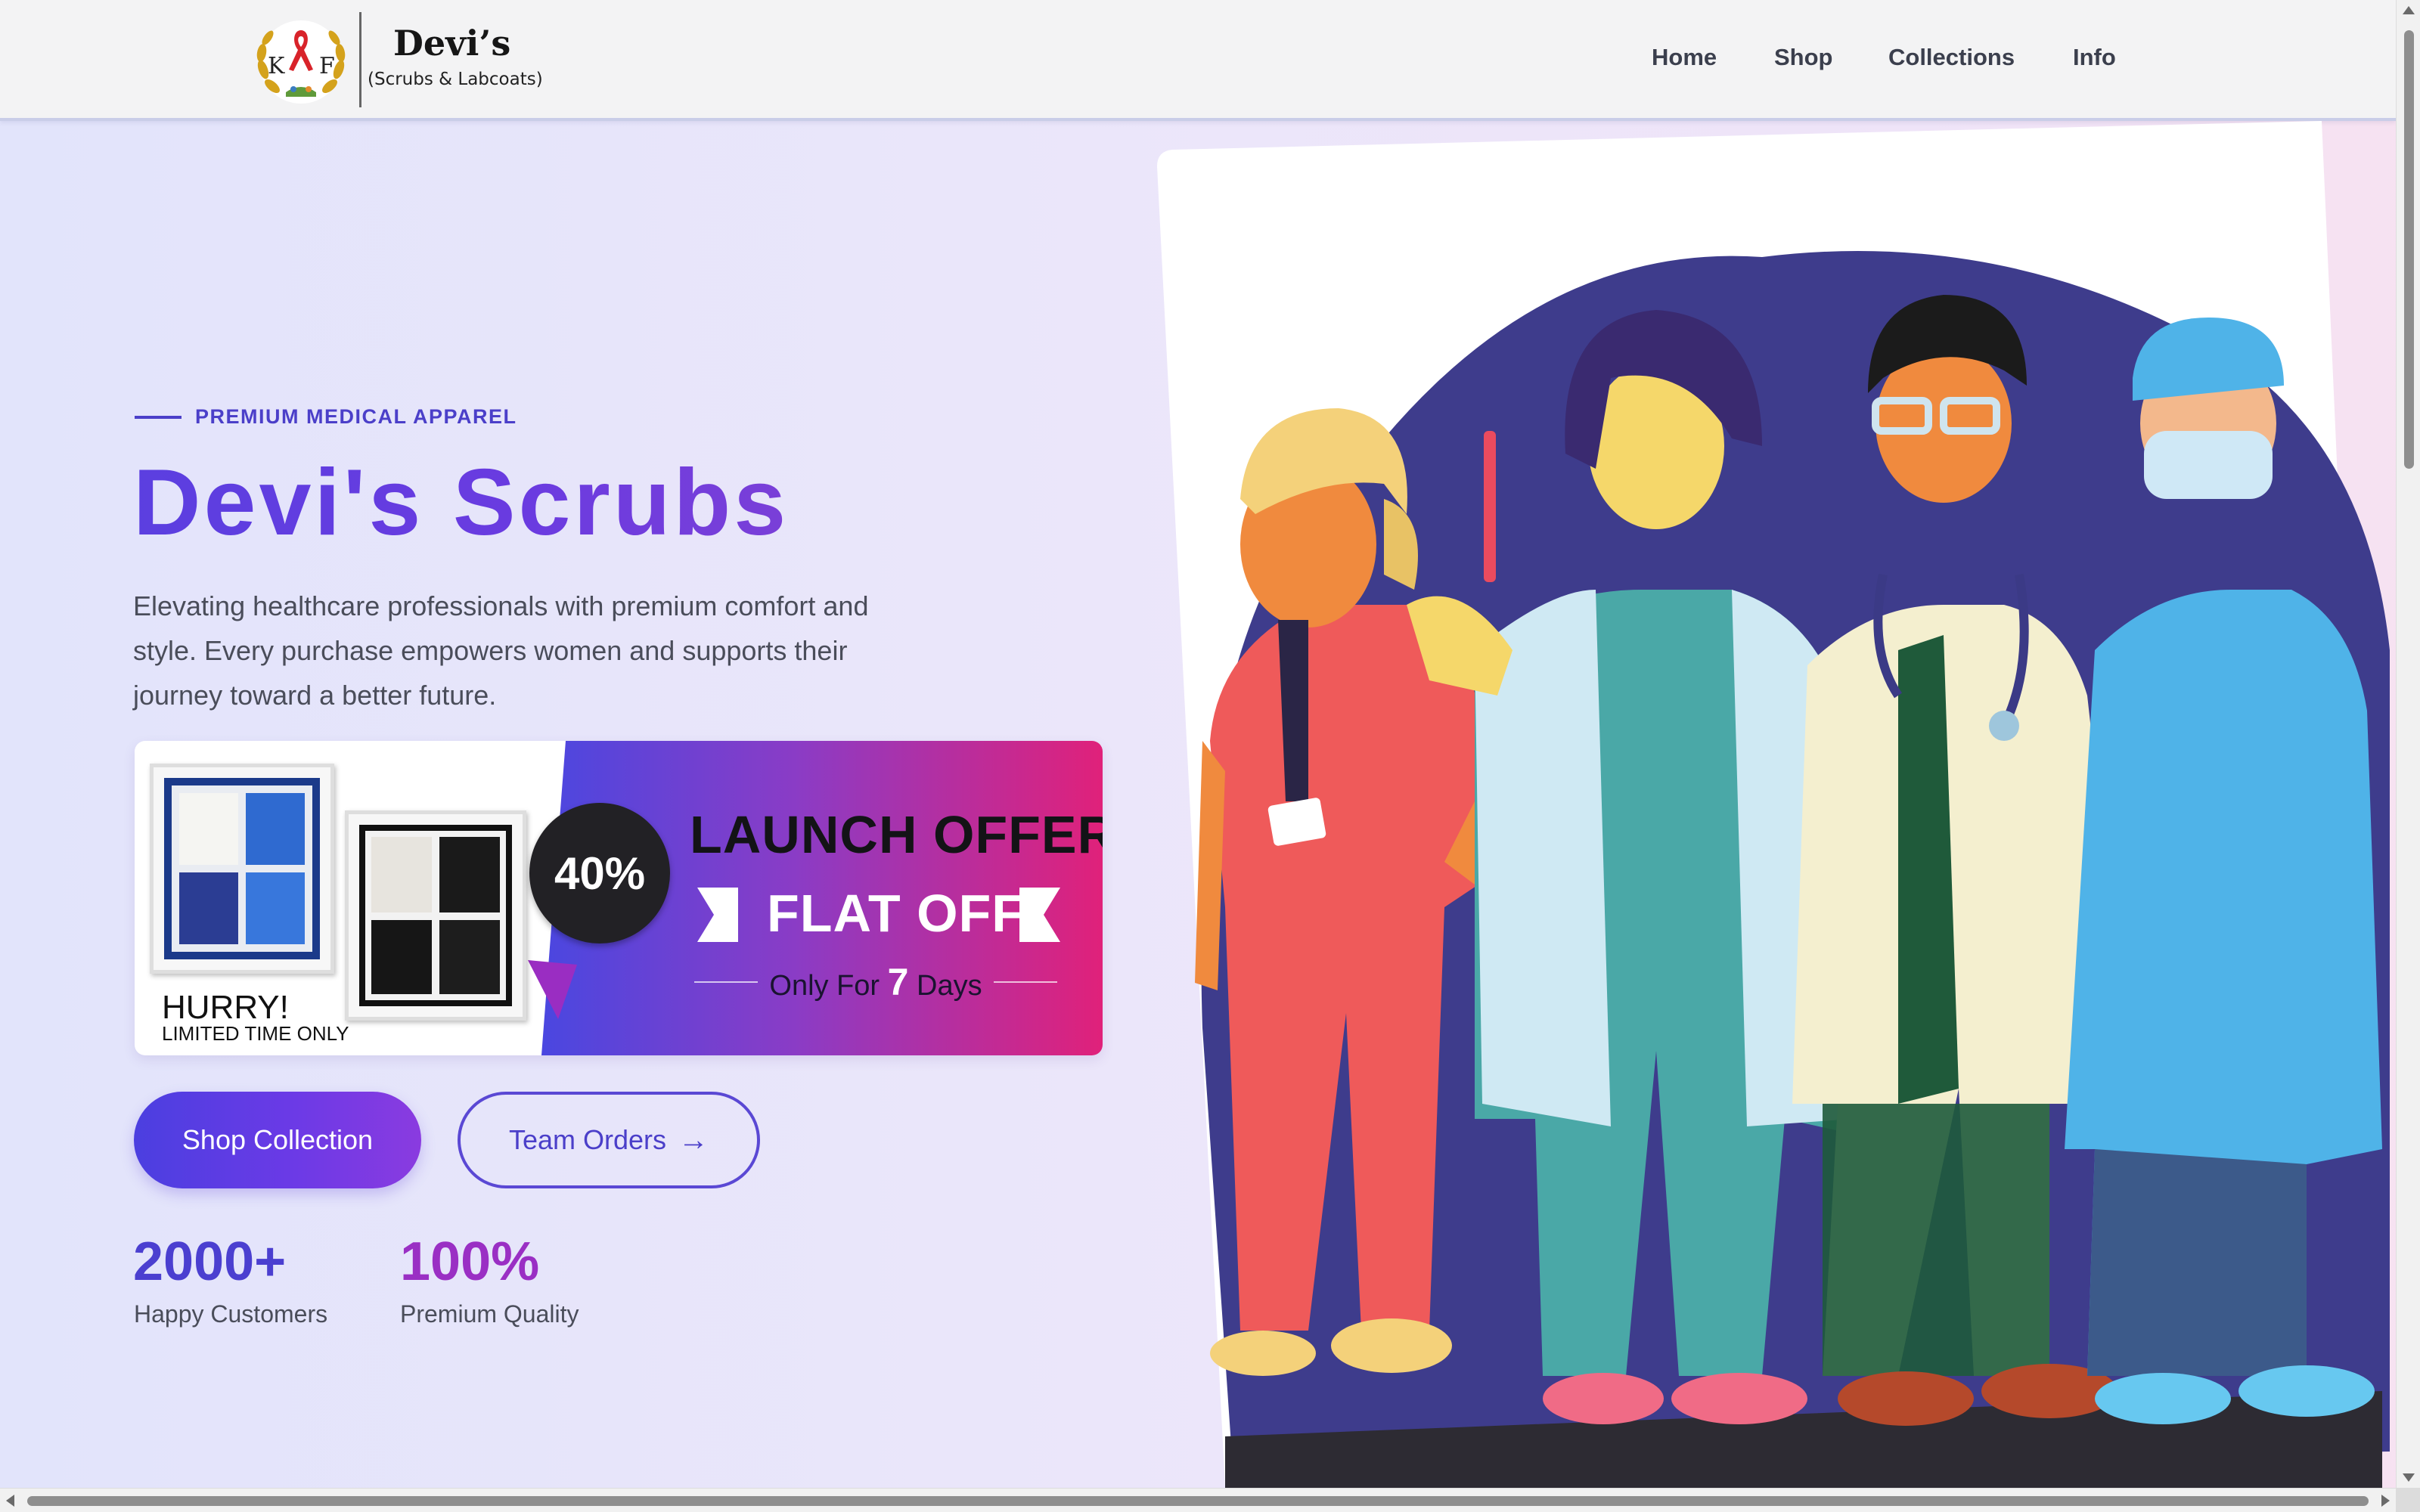  What do you see at coordinates (1198, 1501) in the screenshot?
I see `horizontal-scroll-thumb` at bounding box center [1198, 1501].